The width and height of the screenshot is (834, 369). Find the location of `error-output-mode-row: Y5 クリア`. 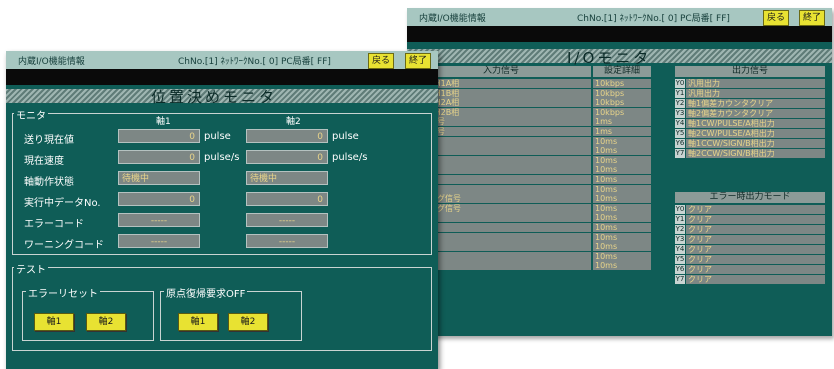

error-output-mode-row: Y5 クリア is located at coordinates (750, 259).